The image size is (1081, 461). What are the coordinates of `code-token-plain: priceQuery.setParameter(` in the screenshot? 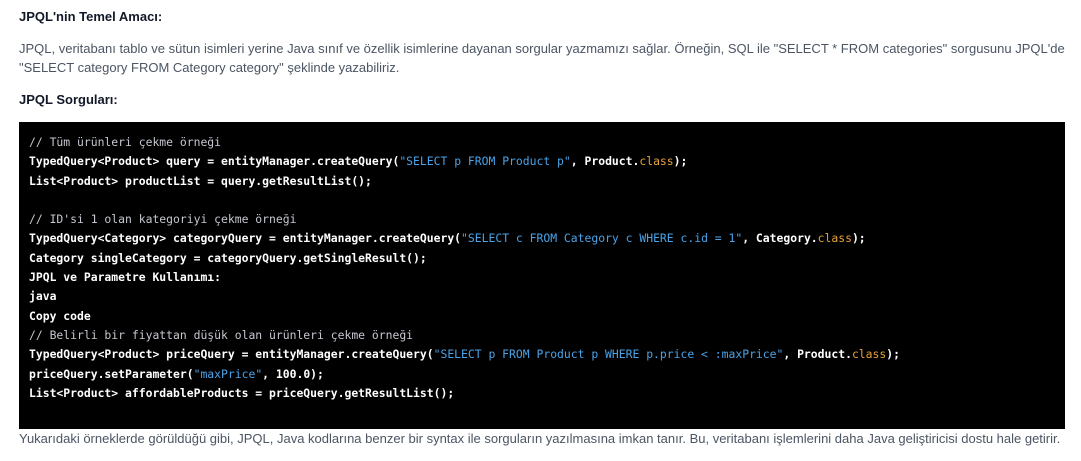 It's located at (111, 373).